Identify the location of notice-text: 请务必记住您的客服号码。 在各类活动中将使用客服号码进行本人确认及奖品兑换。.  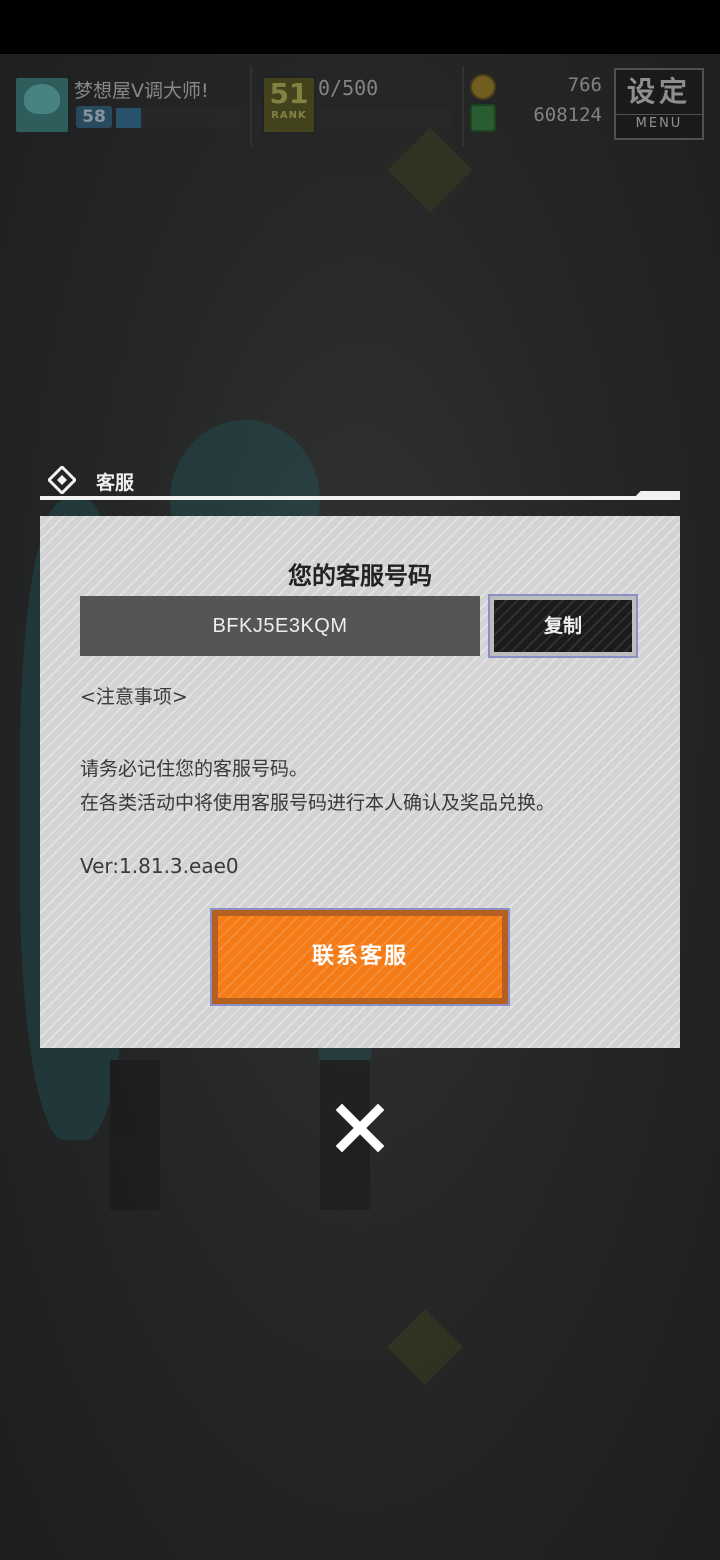
(317, 786).